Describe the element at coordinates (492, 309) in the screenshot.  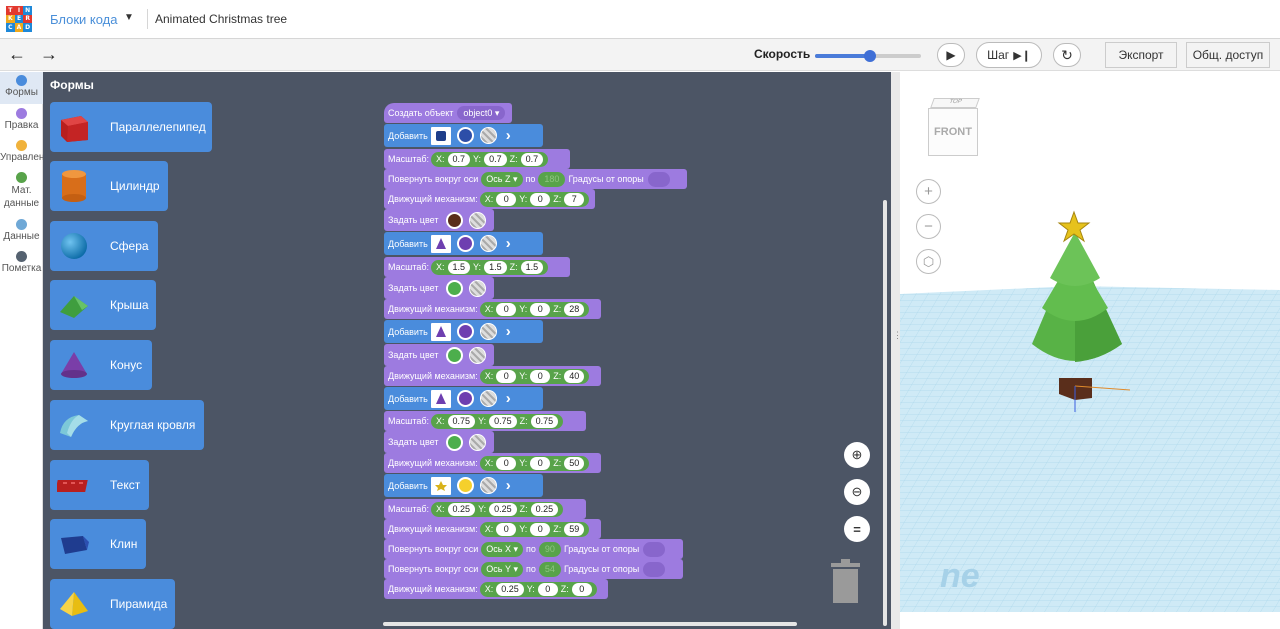
I see `move-block: Движущий механизм: X: 0 Y: 0 Z: 28` at that location.